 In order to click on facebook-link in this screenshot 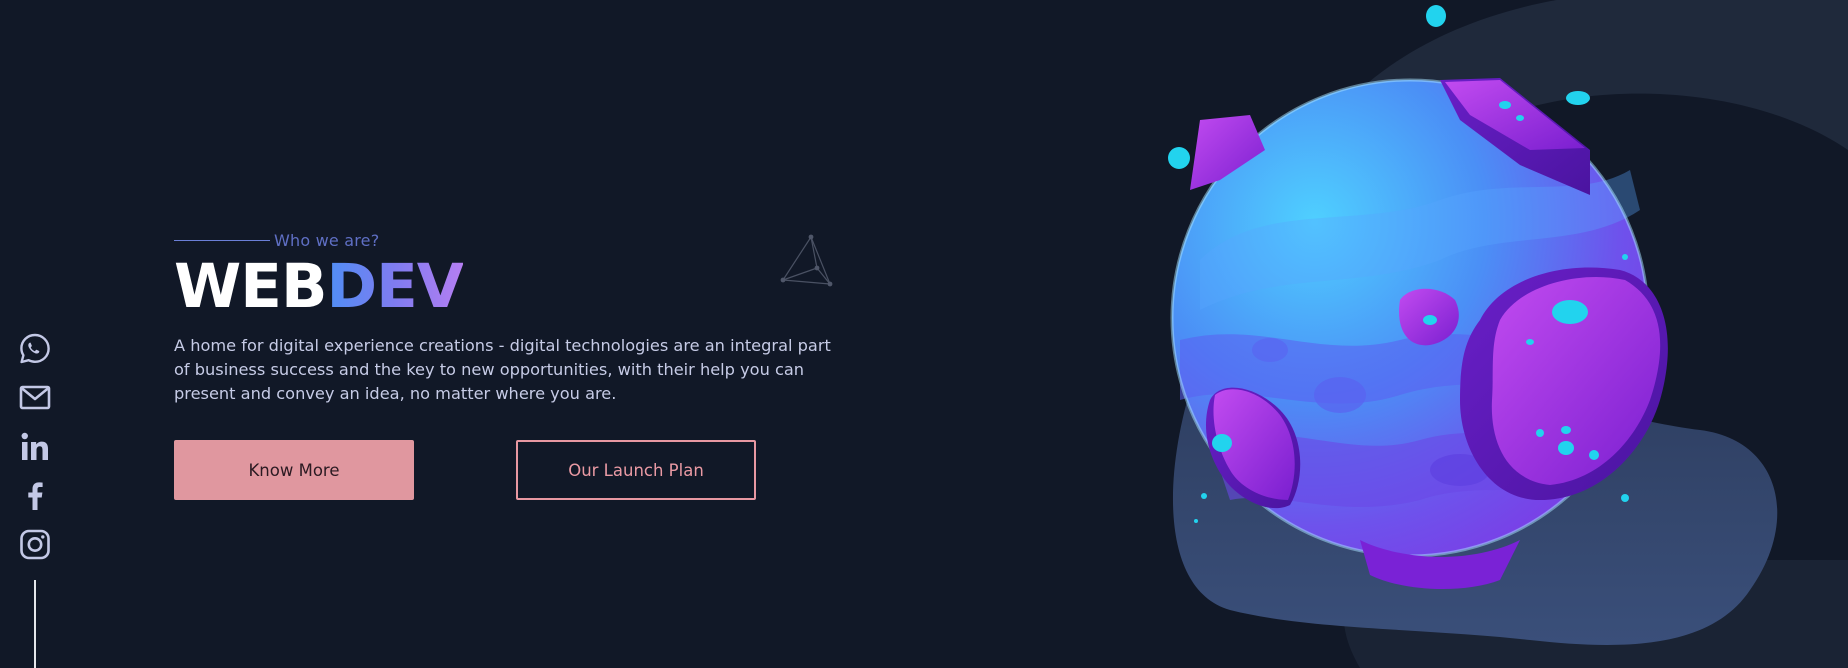, I will do `click(35, 495)`.